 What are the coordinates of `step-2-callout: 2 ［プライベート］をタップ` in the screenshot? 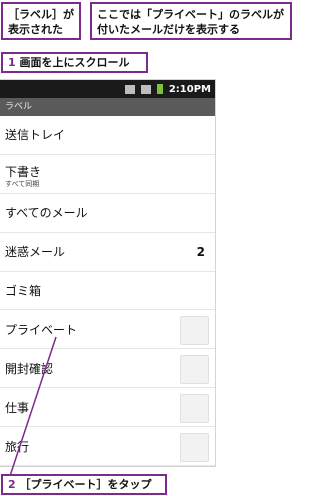 It's located at (84, 484).